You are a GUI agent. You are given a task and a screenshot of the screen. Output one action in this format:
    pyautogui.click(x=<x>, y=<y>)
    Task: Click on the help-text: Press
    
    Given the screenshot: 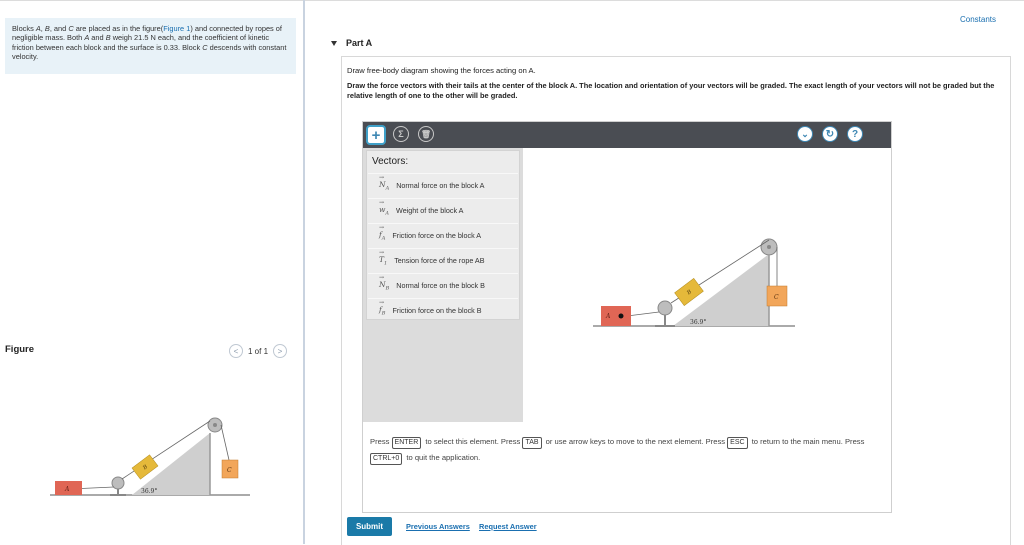 What is the action you would take?
    pyautogui.click(x=381, y=441)
    